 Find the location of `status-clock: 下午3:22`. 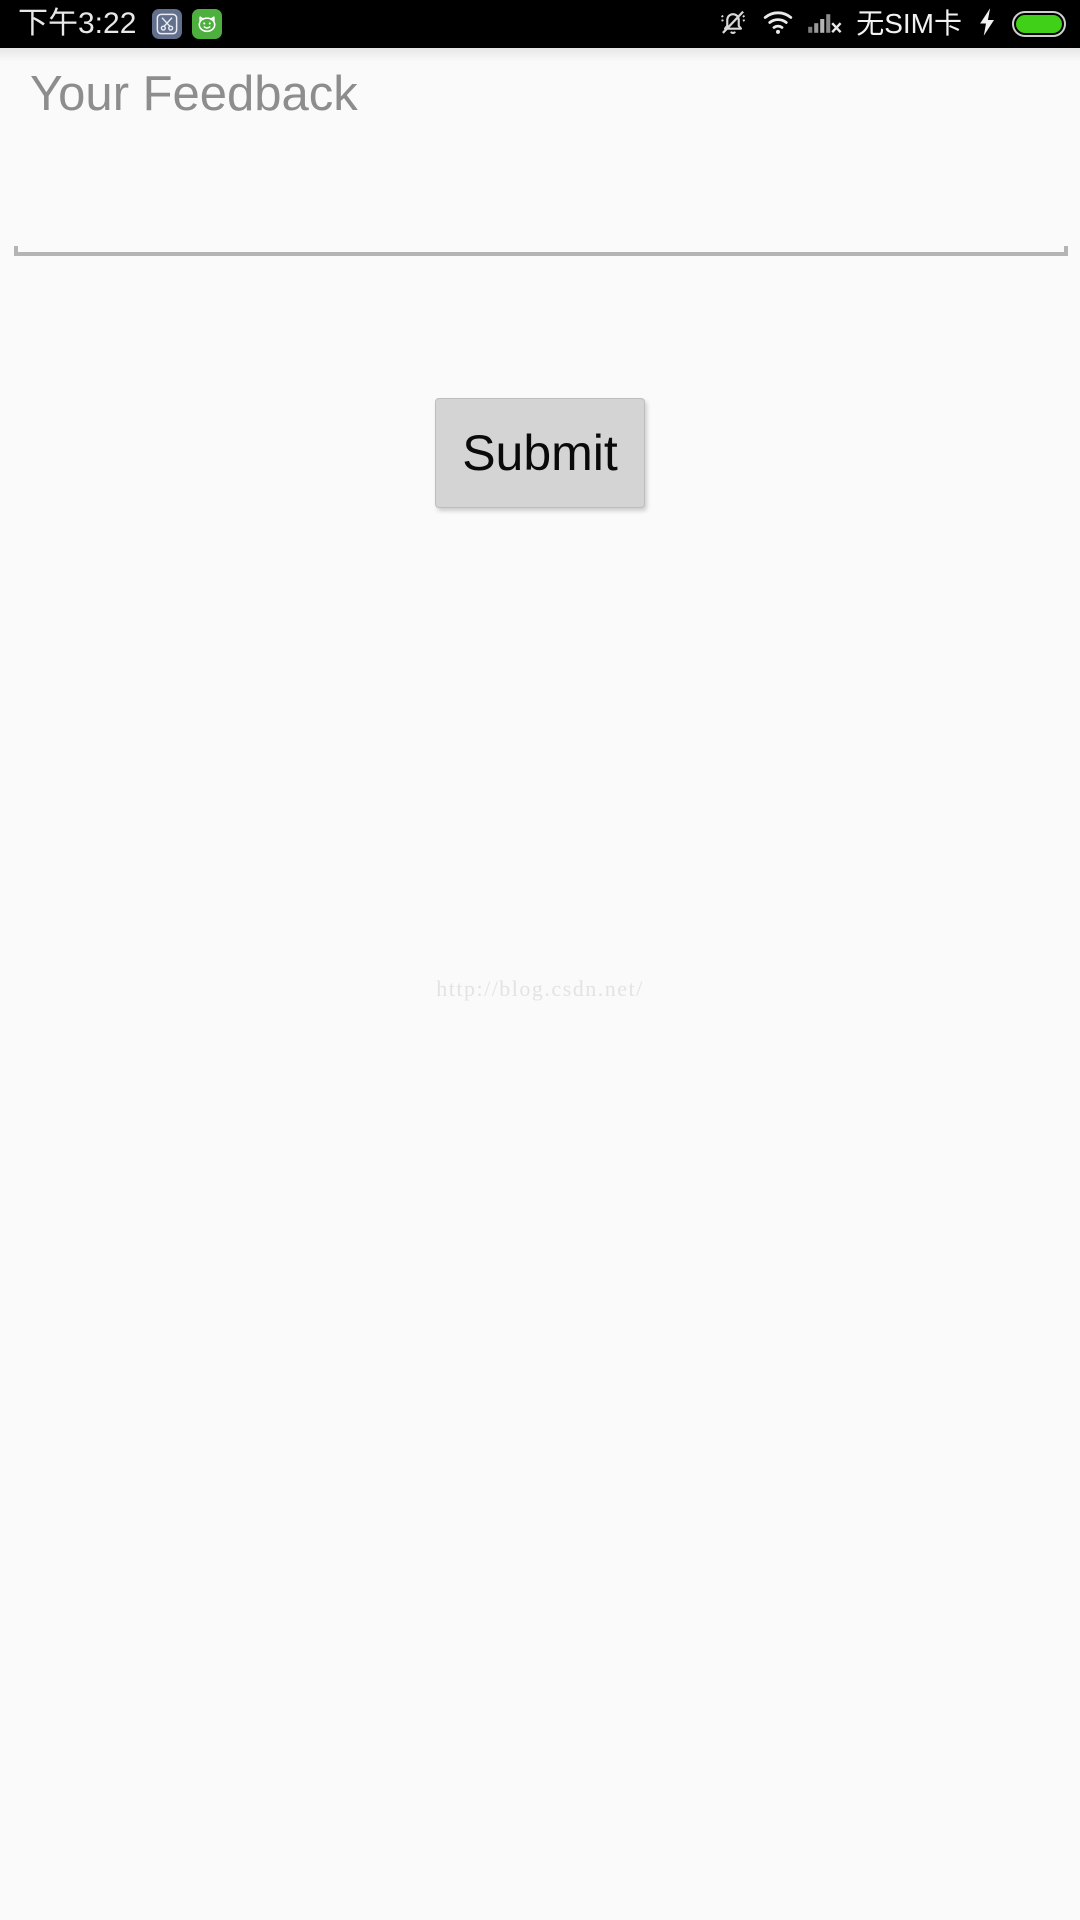

status-clock: 下午3:22 is located at coordinates (77, 23).